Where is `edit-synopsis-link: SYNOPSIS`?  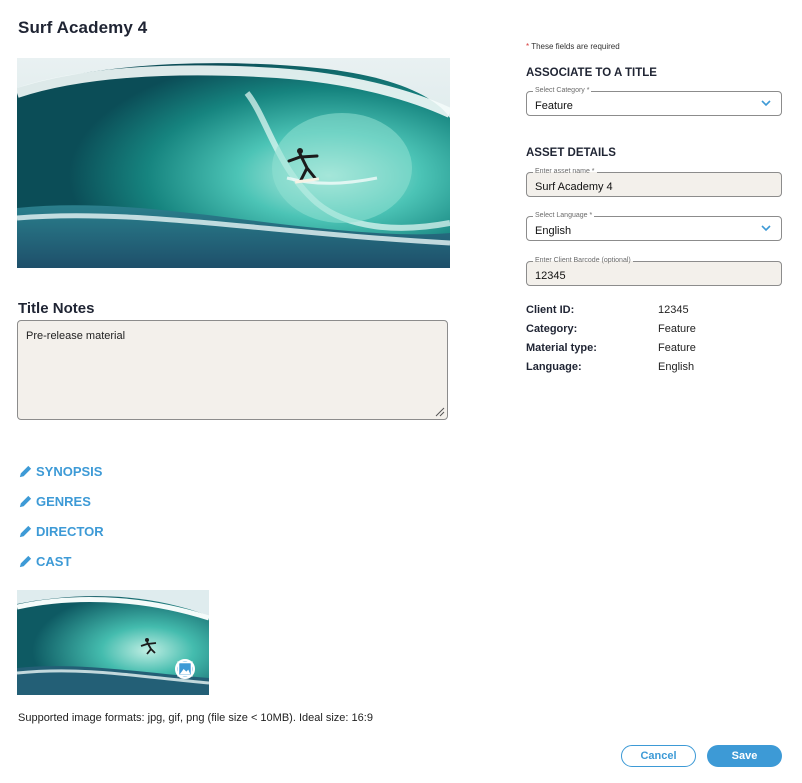
edit-synopsis-link: SYNOPSIS is located at coordinates (60, 471).